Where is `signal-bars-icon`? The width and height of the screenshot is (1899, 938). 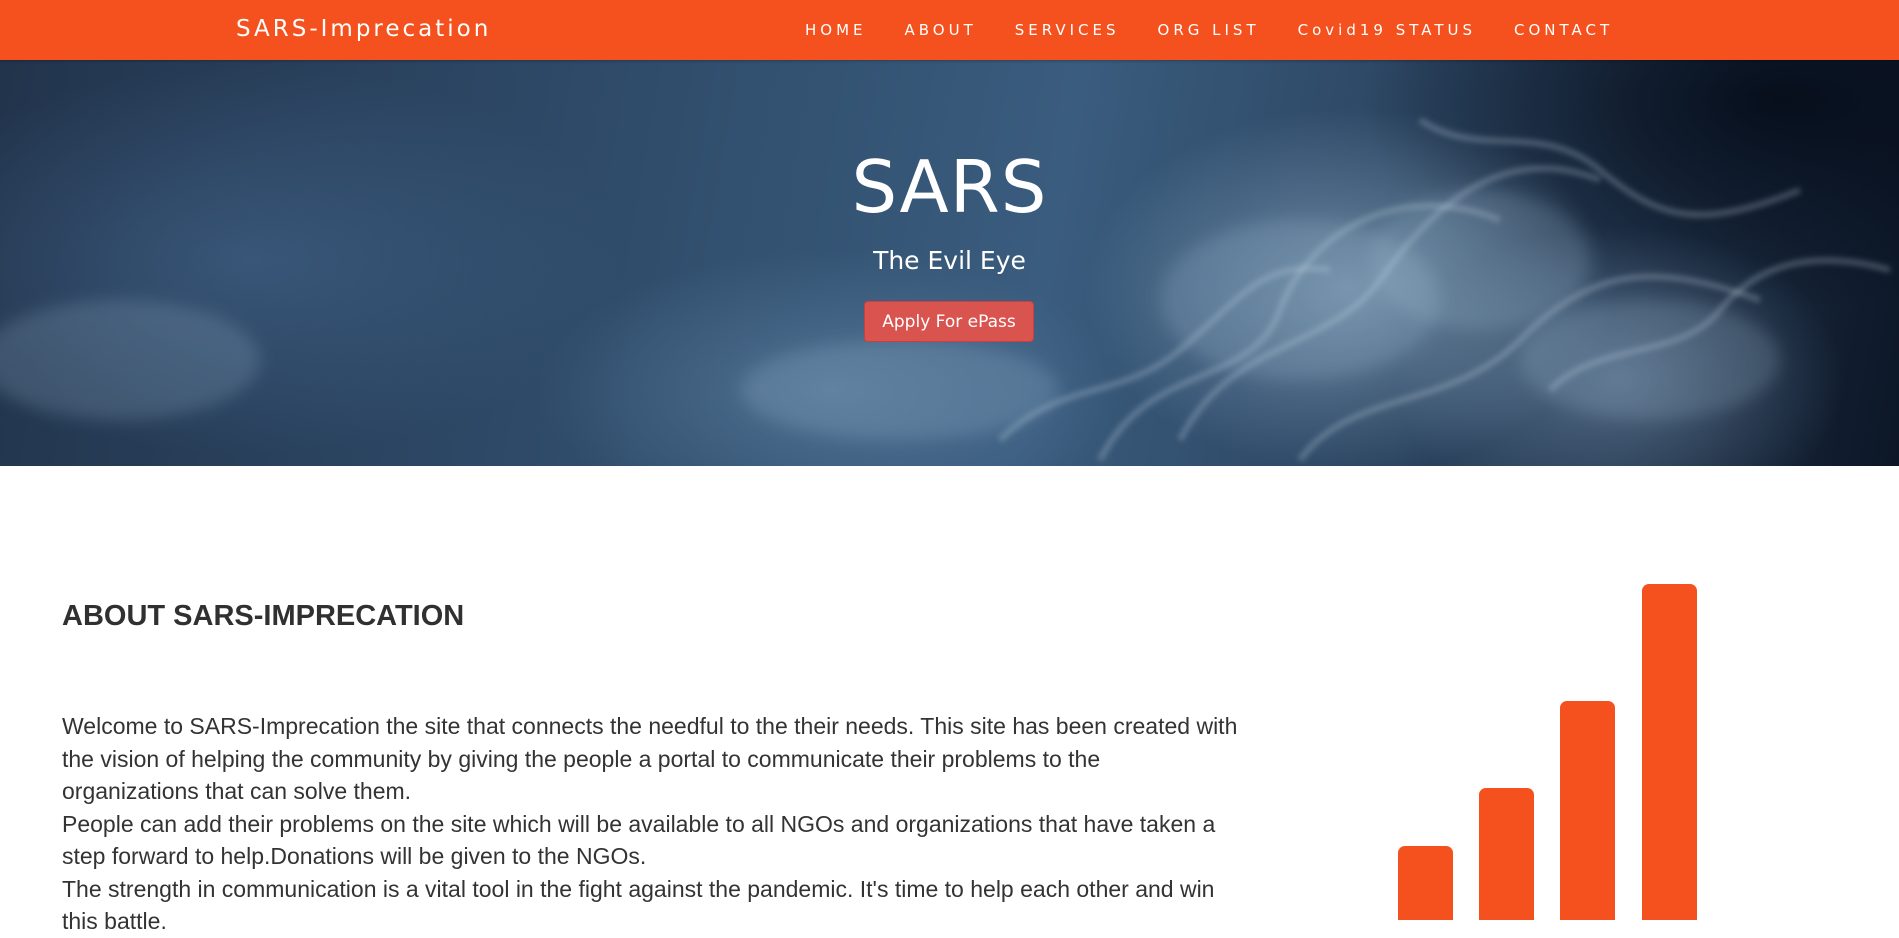
signal-bars-icon is located at coordinates (1547, 752).